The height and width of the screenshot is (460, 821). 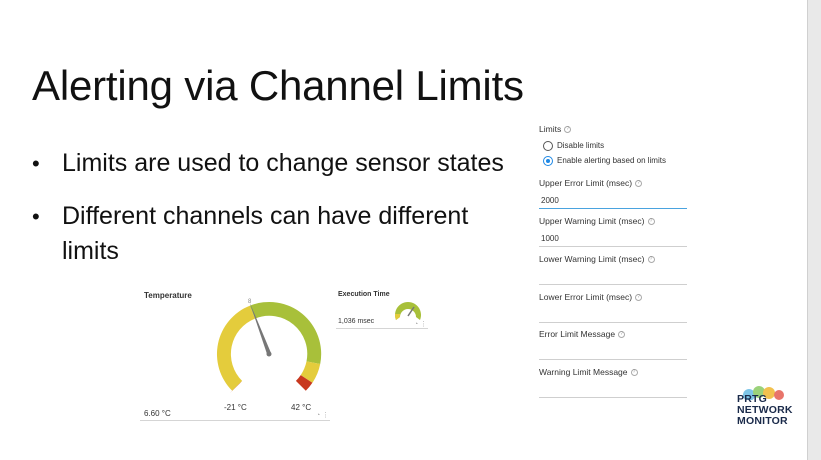 What do you see at coordinates (278, 85) in the screenshot?
I see `slide-title: Alerting via Channel Limits` at bounding box center [278, 85].